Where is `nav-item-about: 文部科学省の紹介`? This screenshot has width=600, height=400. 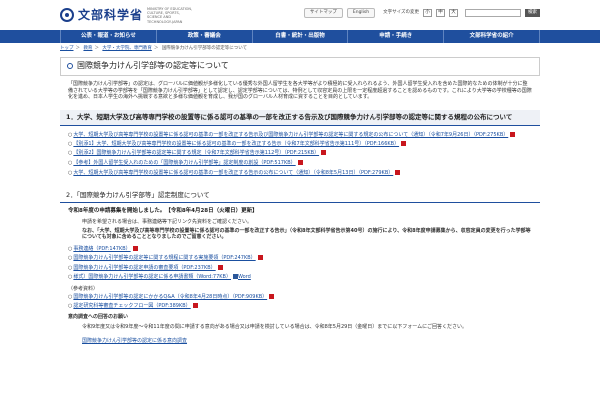
nav-item-about: 文部科学省の紹介 is located at coordinates (492, 36).